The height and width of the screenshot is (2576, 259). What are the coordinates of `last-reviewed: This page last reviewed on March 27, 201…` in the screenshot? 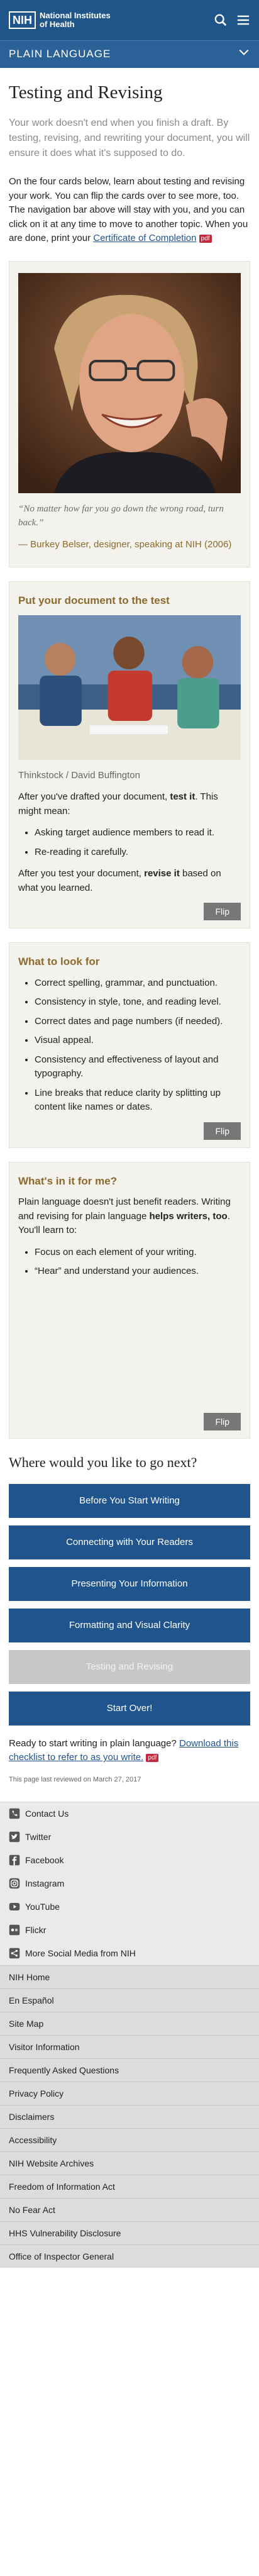 It's located at (75, 1779).